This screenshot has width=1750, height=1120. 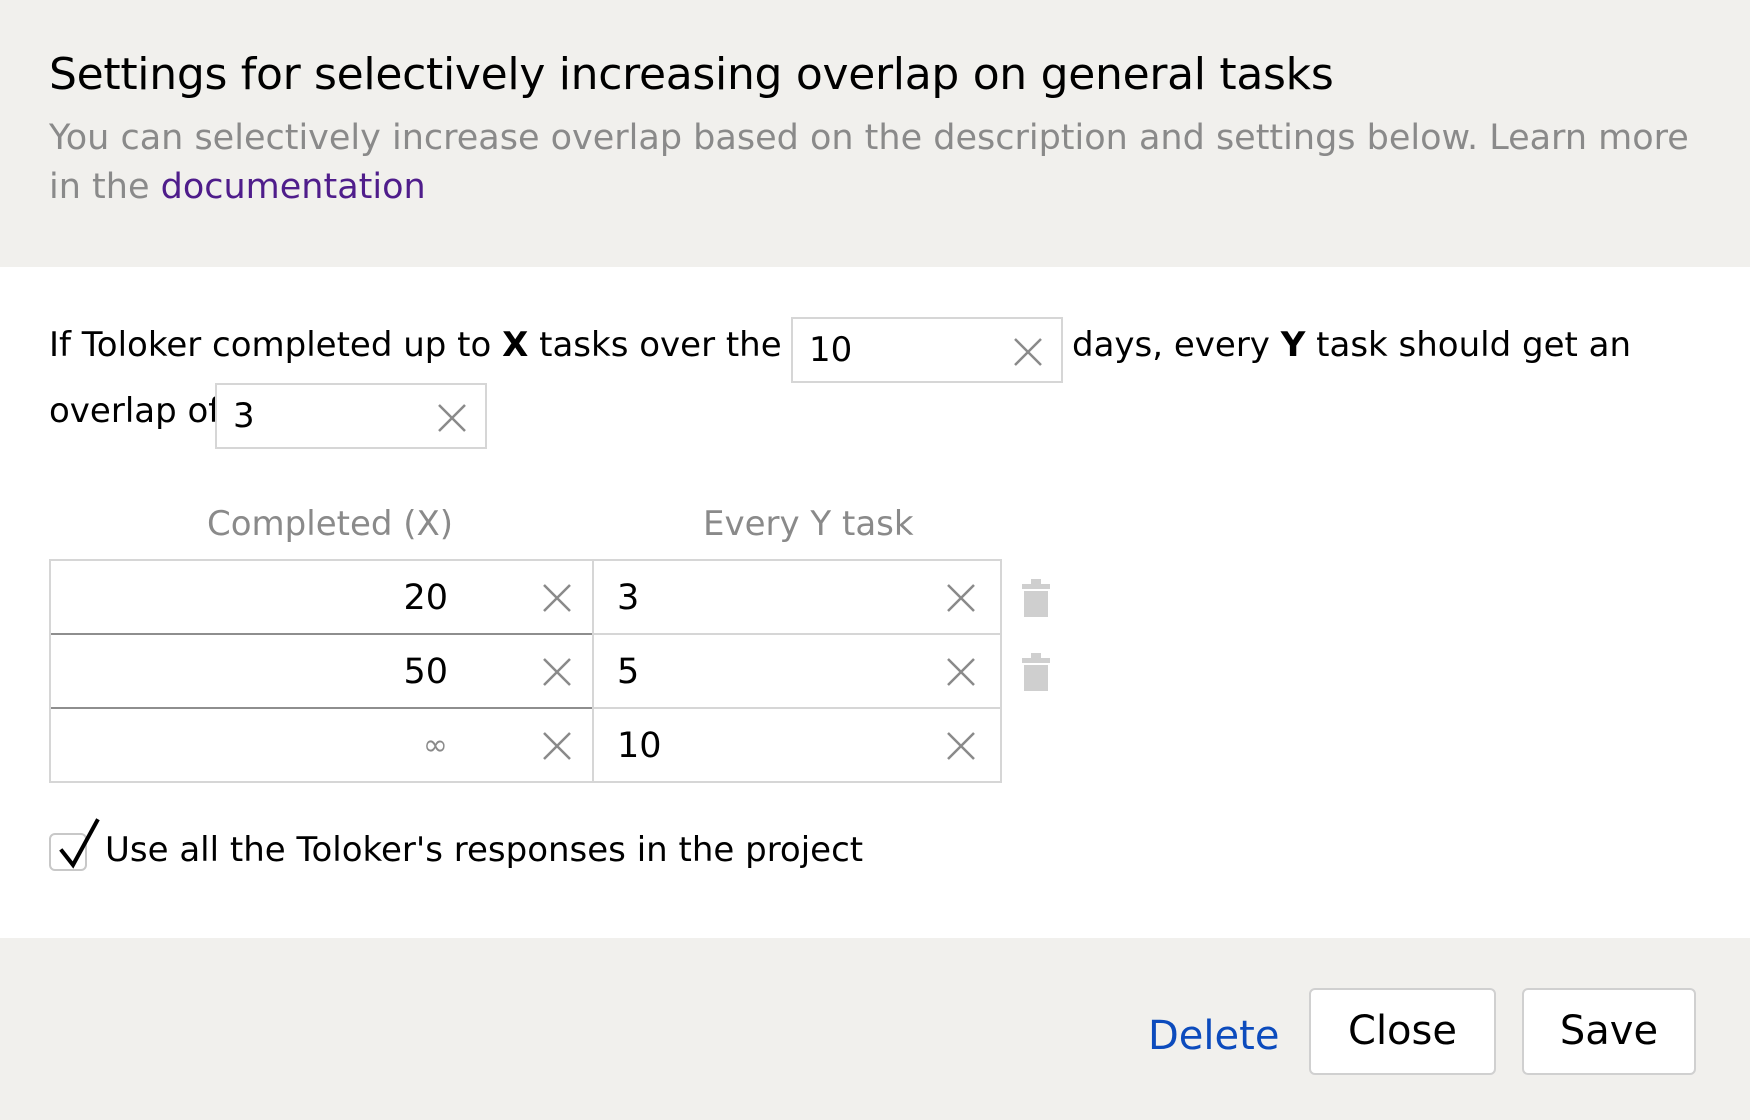 What do you see at coordinates (1468, 345) in the screenshot?
I see `rule-text-4: task should get an` at bounding box center [1468, 345].